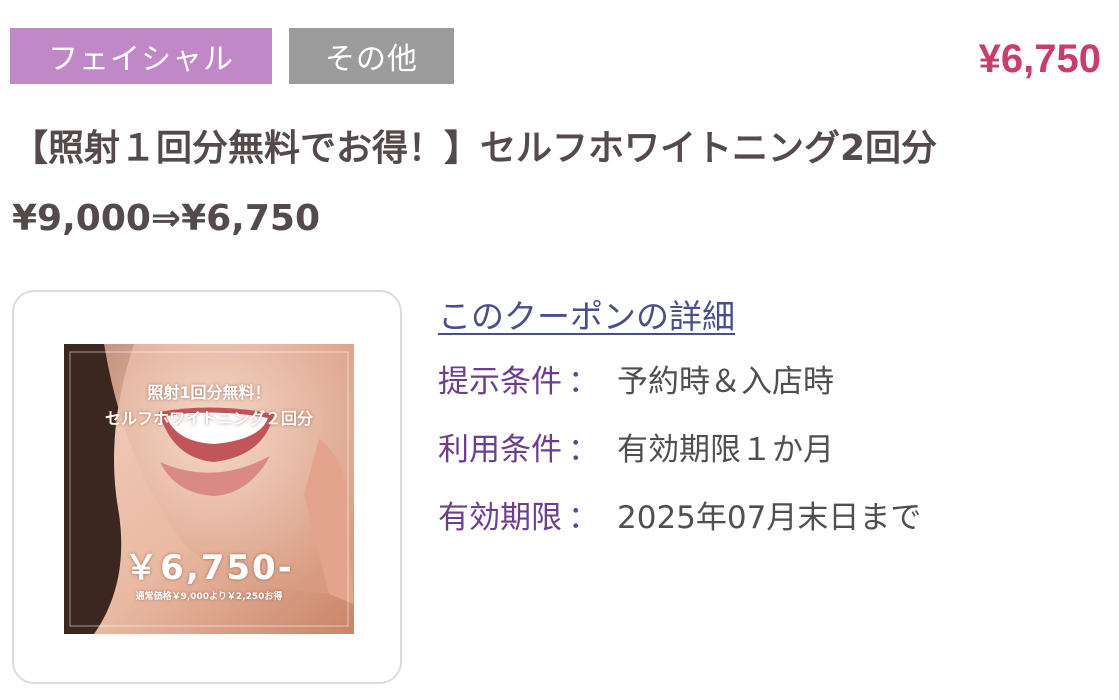 This screenshot has height=700, width=1119. Describe the element at coordinates (500, 381) in the screenshot. I see `detail-label: 提示条件` at that location.